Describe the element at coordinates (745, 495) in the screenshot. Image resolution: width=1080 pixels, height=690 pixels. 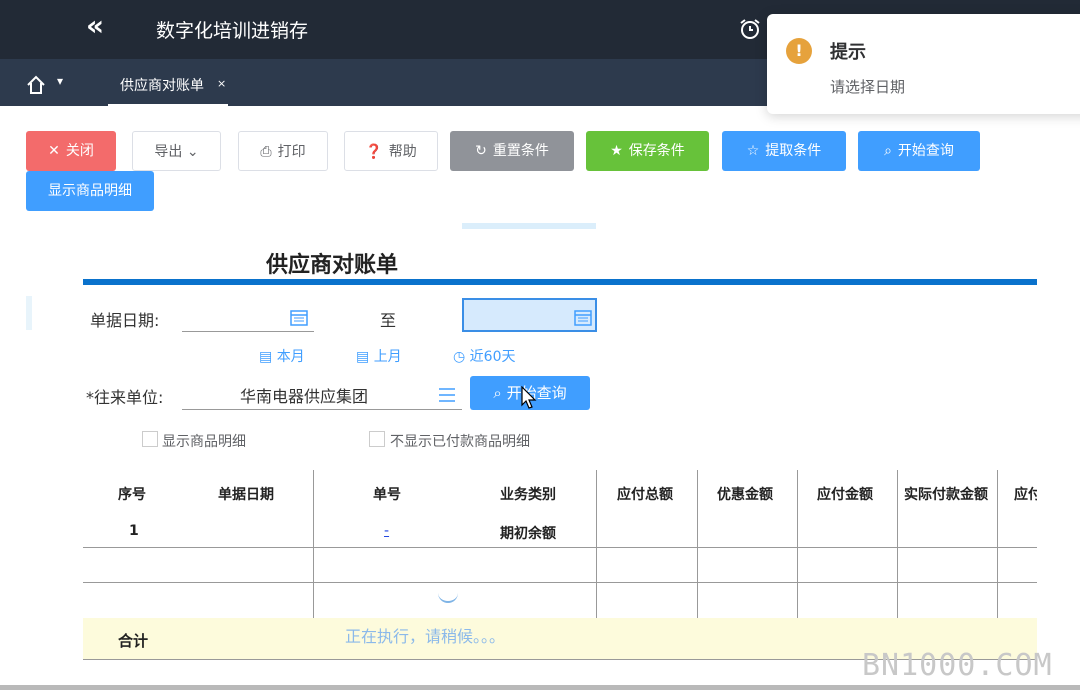
I see `col-header-discount: 优惠金额` at that location.